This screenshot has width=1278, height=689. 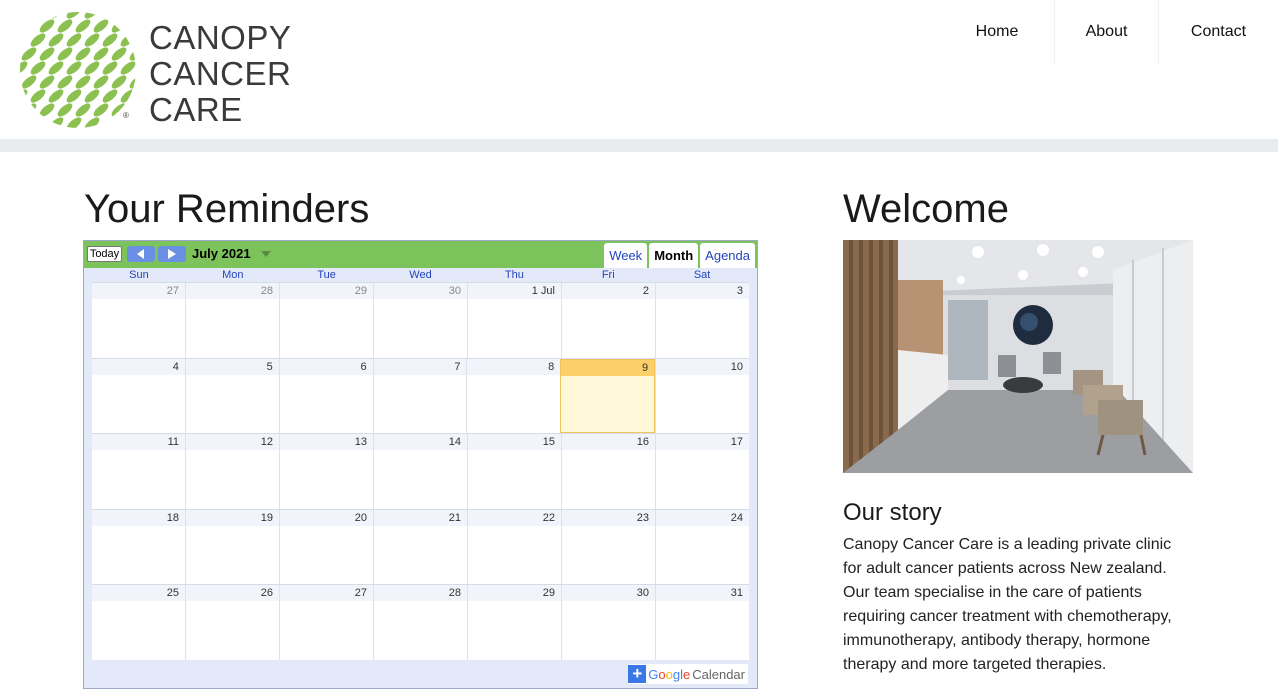 I want to click on calendar-day-cell: 7, so click(x=419, y=396).